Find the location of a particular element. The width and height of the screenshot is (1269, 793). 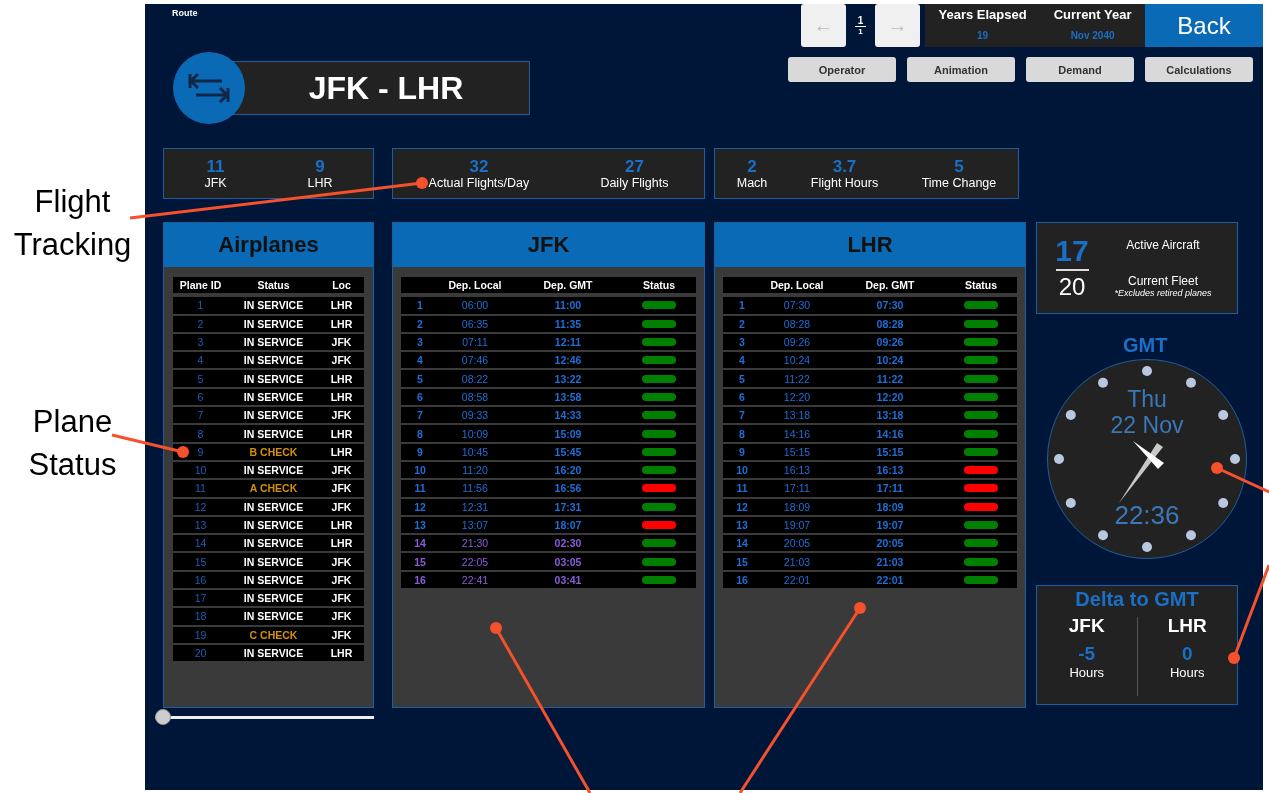

page-number: 1 is located at coordinates (860, 20).